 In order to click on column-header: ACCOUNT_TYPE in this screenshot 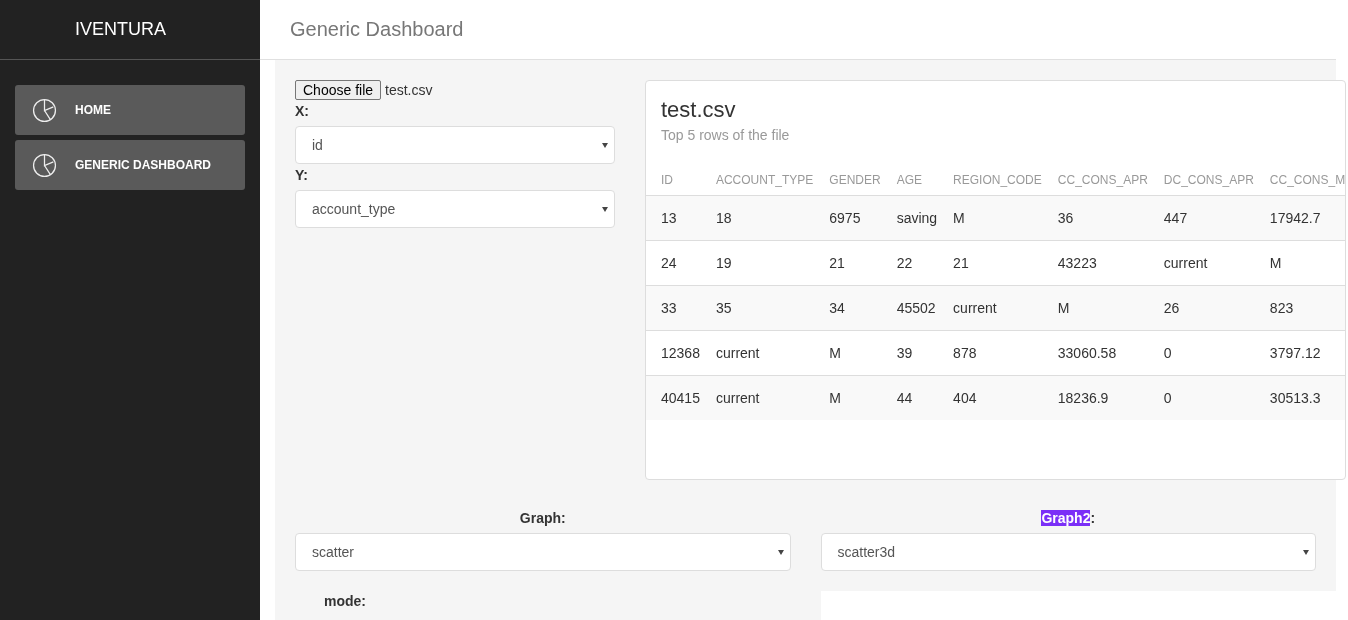, I will do `click(772, 180)`.